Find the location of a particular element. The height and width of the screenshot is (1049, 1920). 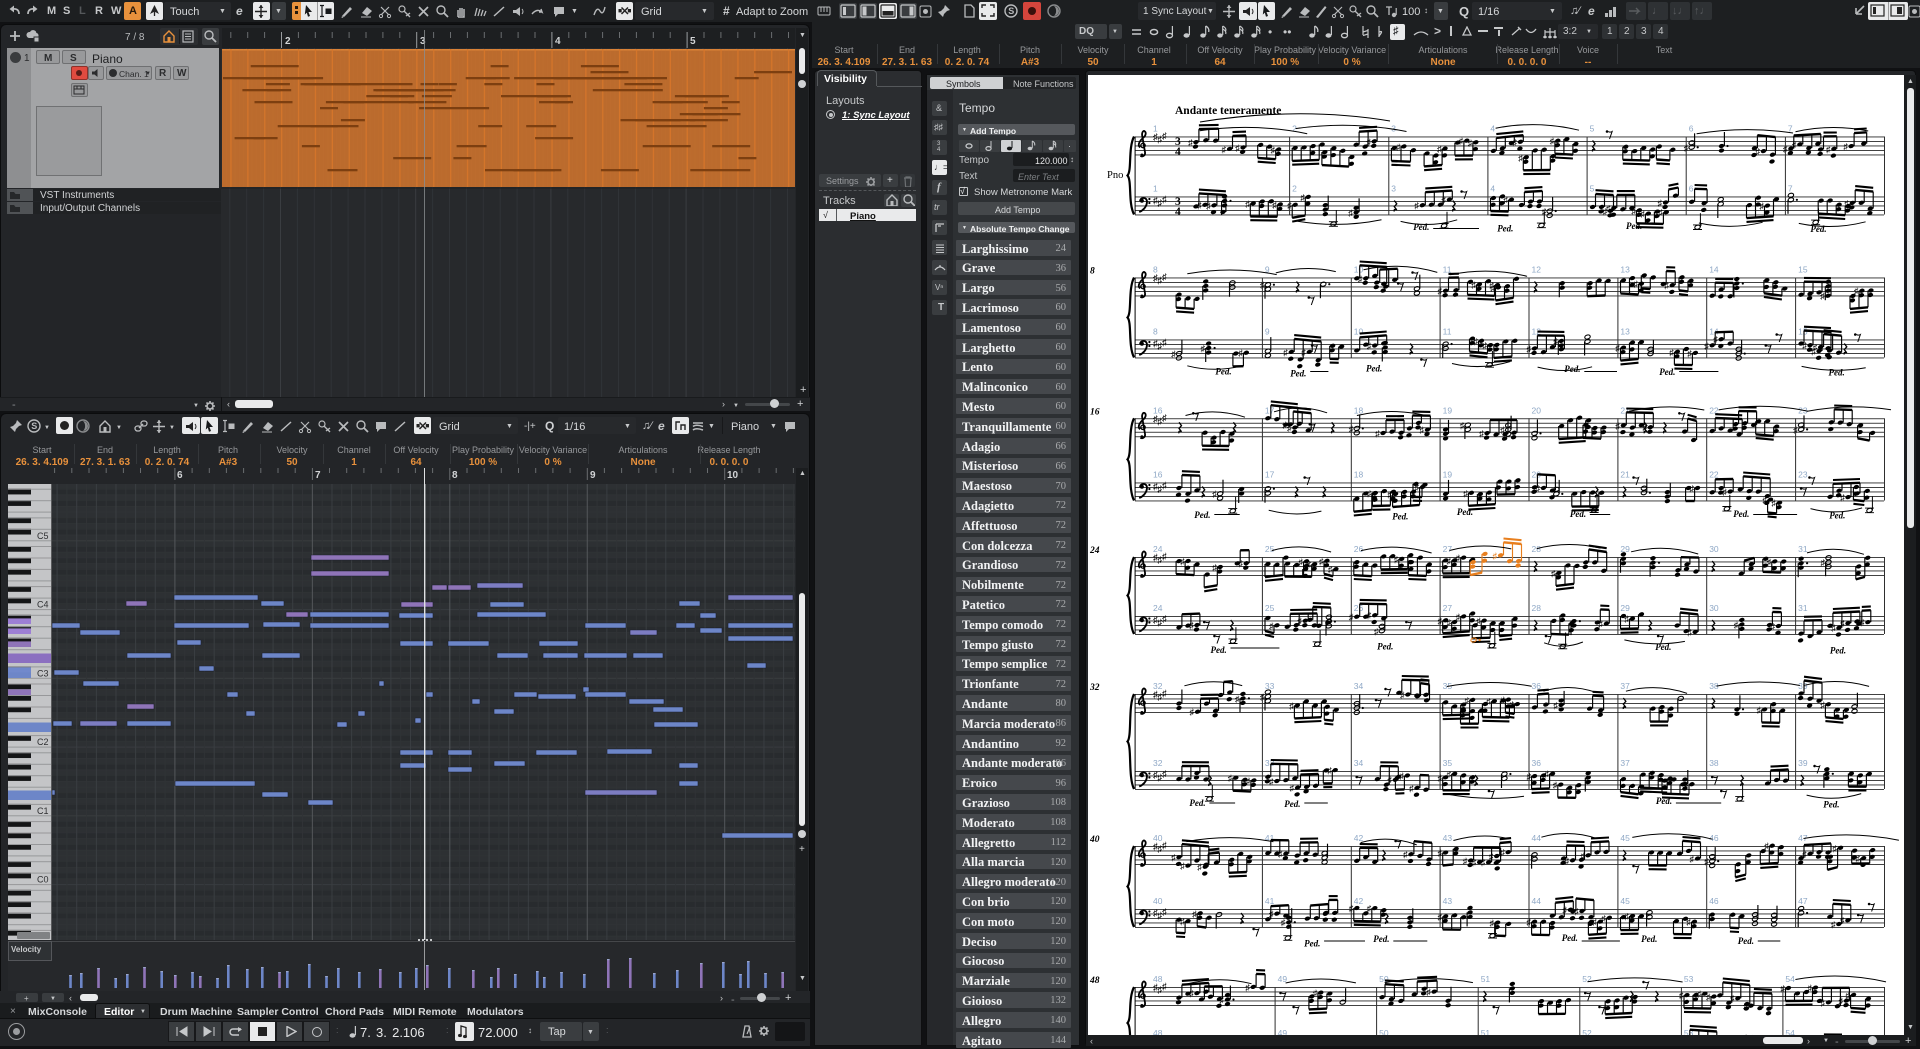

svg-text: 49 is located at coordinates (1283, 1031).